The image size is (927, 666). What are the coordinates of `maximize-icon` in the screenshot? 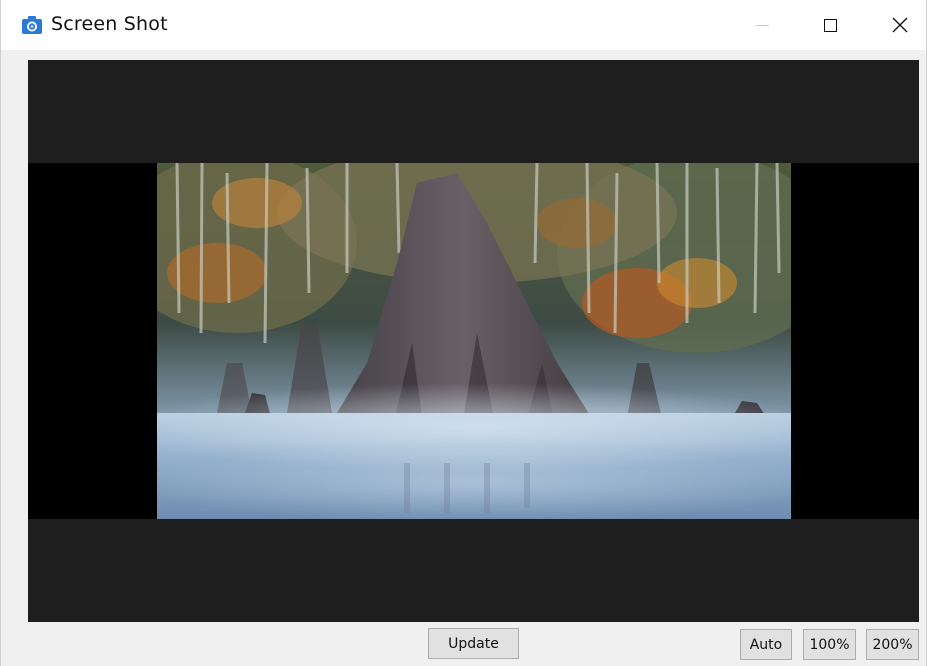 It's located at (830, 25).